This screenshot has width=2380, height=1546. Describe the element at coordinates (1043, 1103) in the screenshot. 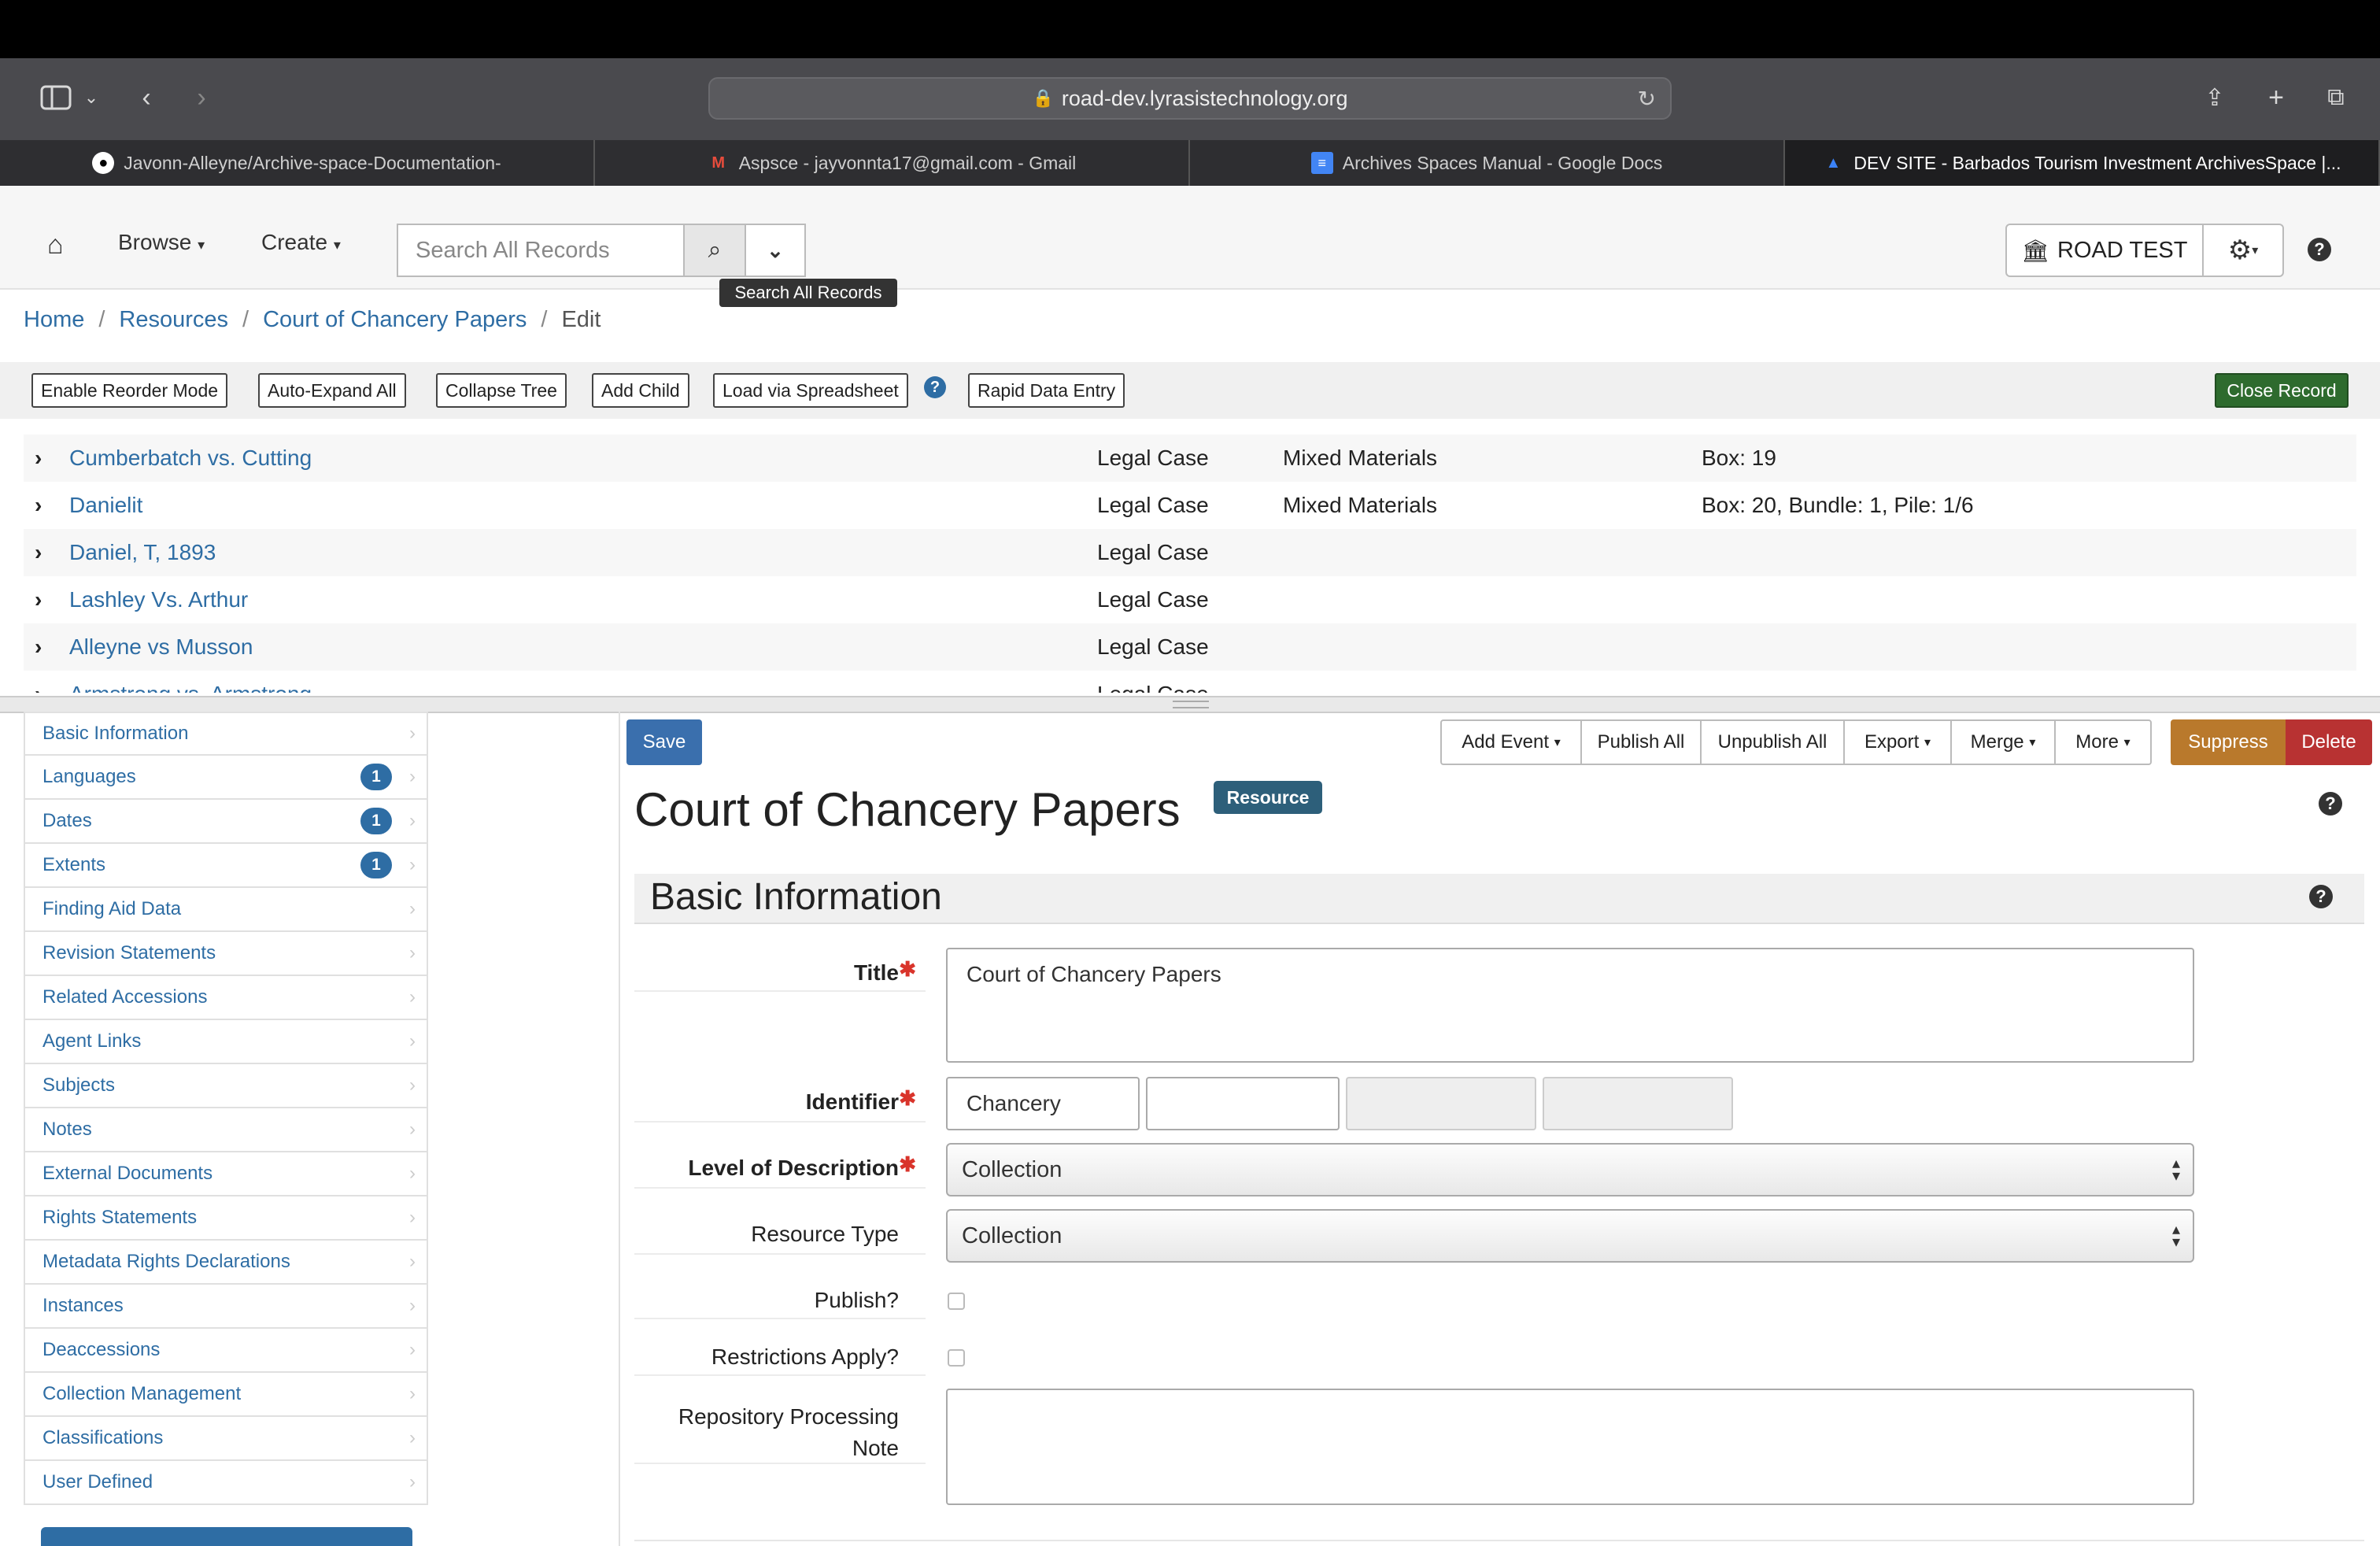

I see `identifier-field-1: Chancery` at that location.